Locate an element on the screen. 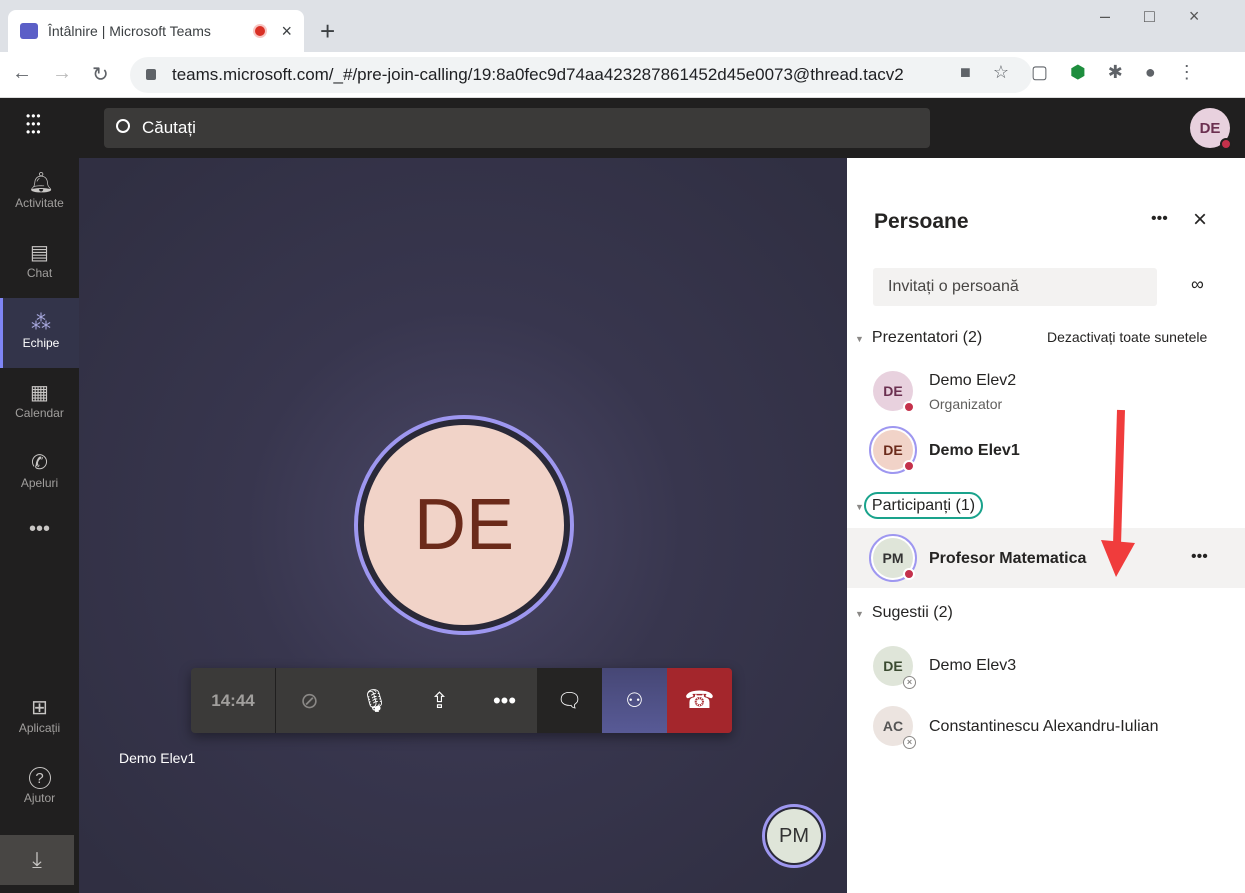  rail-item-chat: ▤ Chat is located at coordinates (39, 263).